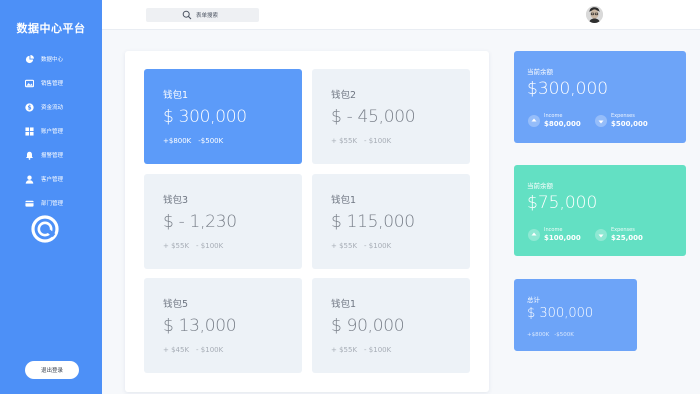 This screenshot has width=700, height=394. I want to click on income-block: Income $100,000, so click(554, 234).